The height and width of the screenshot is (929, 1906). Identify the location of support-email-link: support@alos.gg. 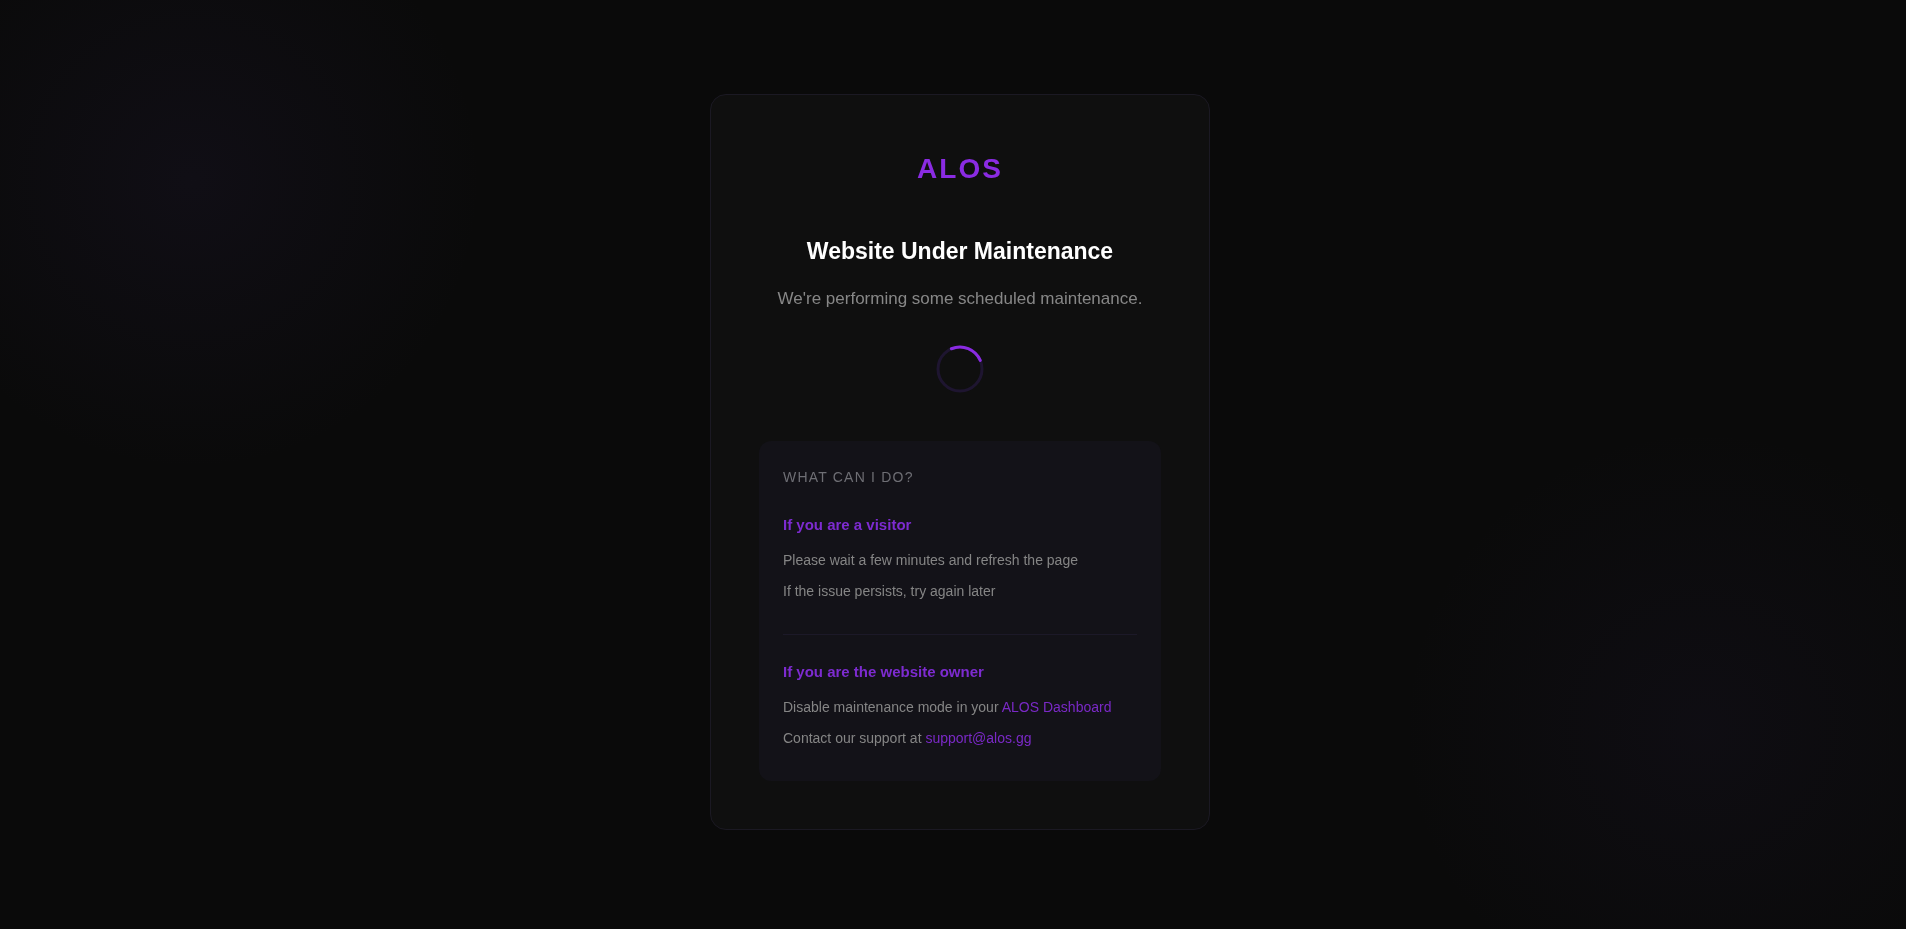
(978, 738).